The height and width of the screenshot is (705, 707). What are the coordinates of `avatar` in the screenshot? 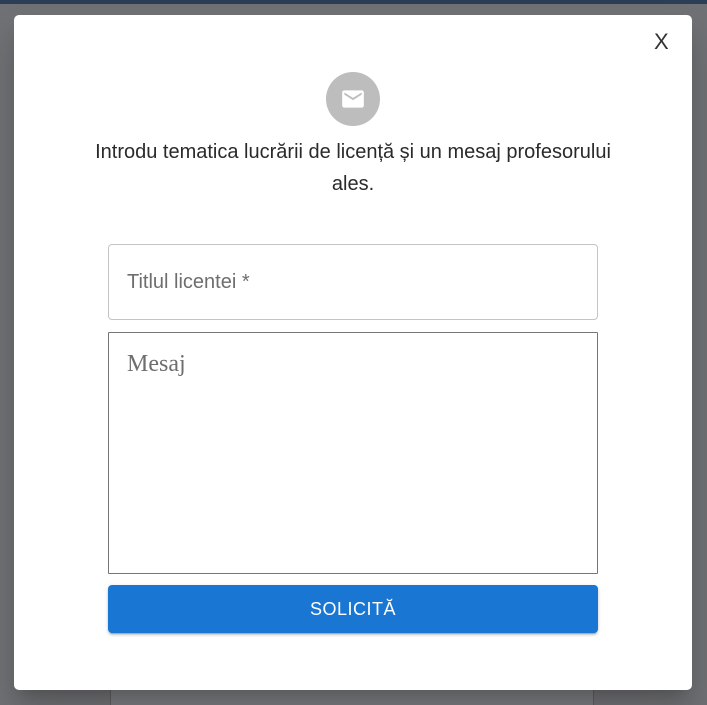 It's located at (353, 99).